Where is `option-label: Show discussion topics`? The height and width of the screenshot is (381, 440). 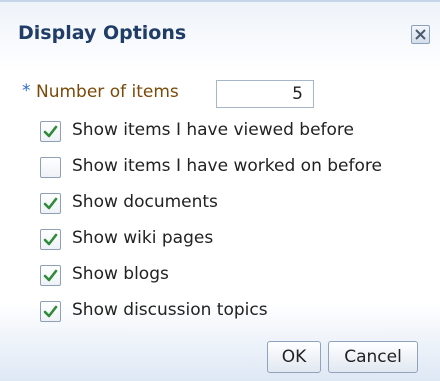 option-label: Show discussion topics is located at coordinates (170, 310).